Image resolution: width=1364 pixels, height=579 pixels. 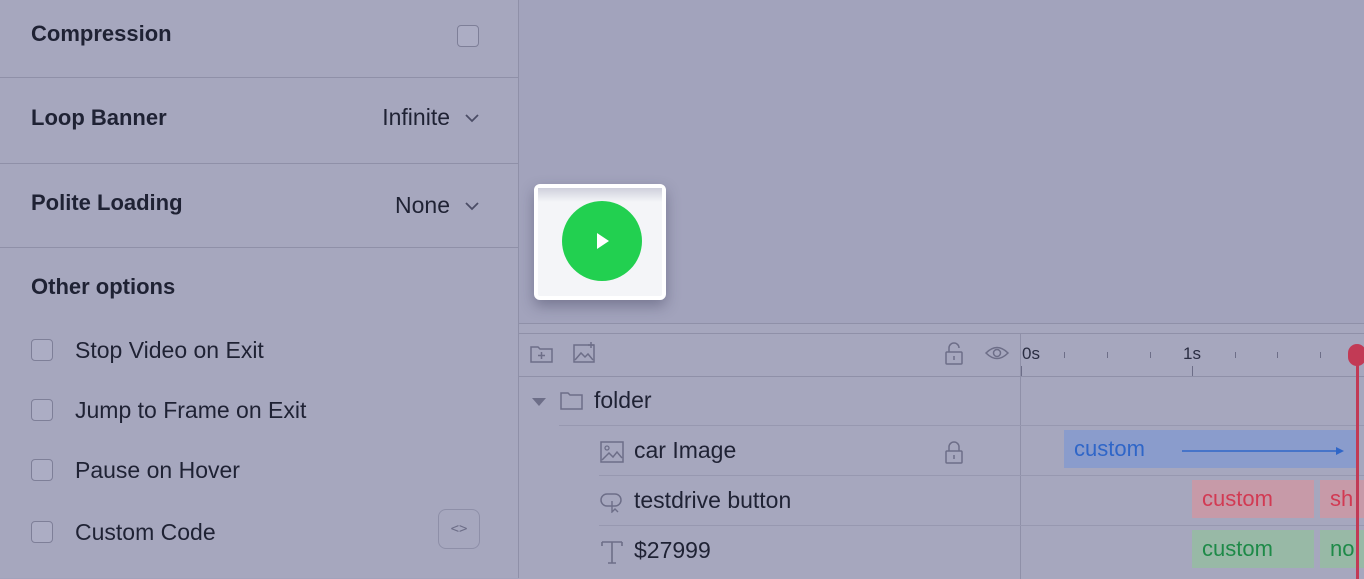 I want to click on animation-bar-car-image: custom, so click(x=1210, y=449).